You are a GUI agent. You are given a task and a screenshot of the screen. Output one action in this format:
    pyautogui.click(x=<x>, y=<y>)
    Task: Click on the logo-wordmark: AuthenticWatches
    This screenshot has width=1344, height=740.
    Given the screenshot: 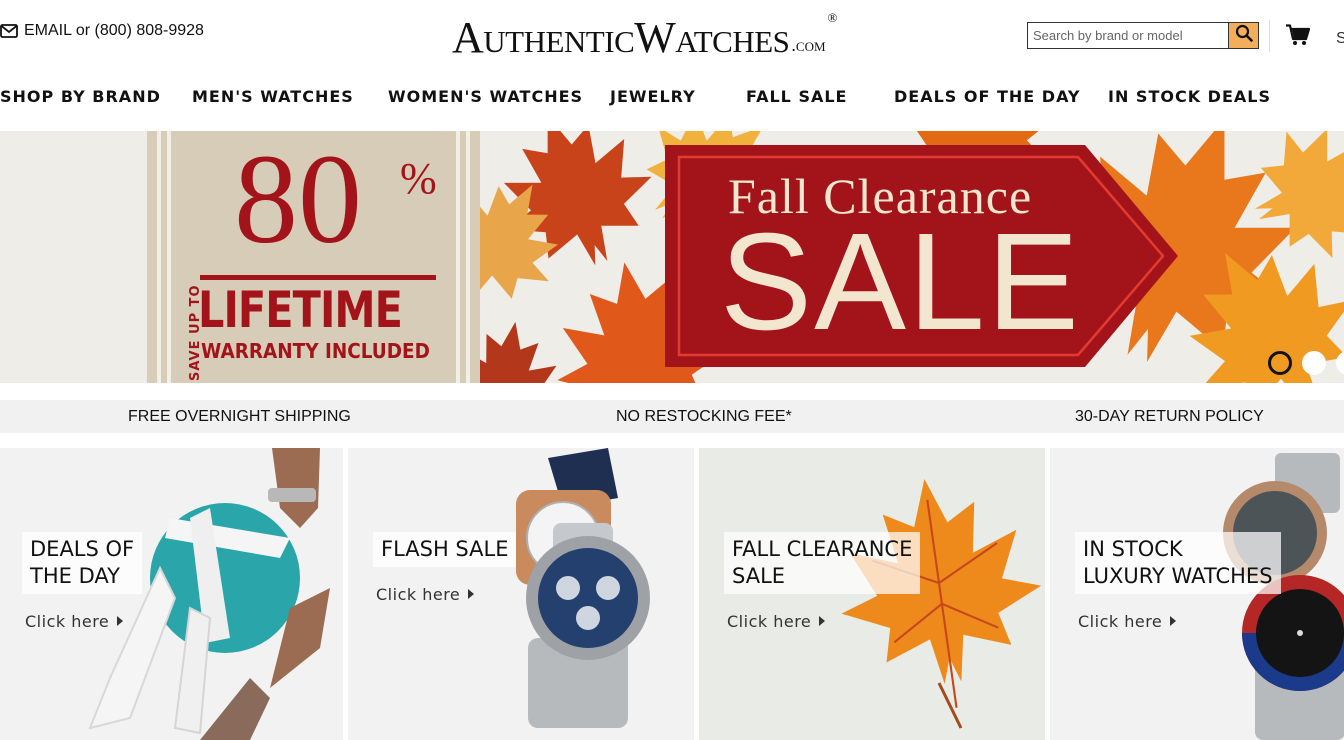 What is the action you would take?
    pyautogui.click(x=621, y=37)
    